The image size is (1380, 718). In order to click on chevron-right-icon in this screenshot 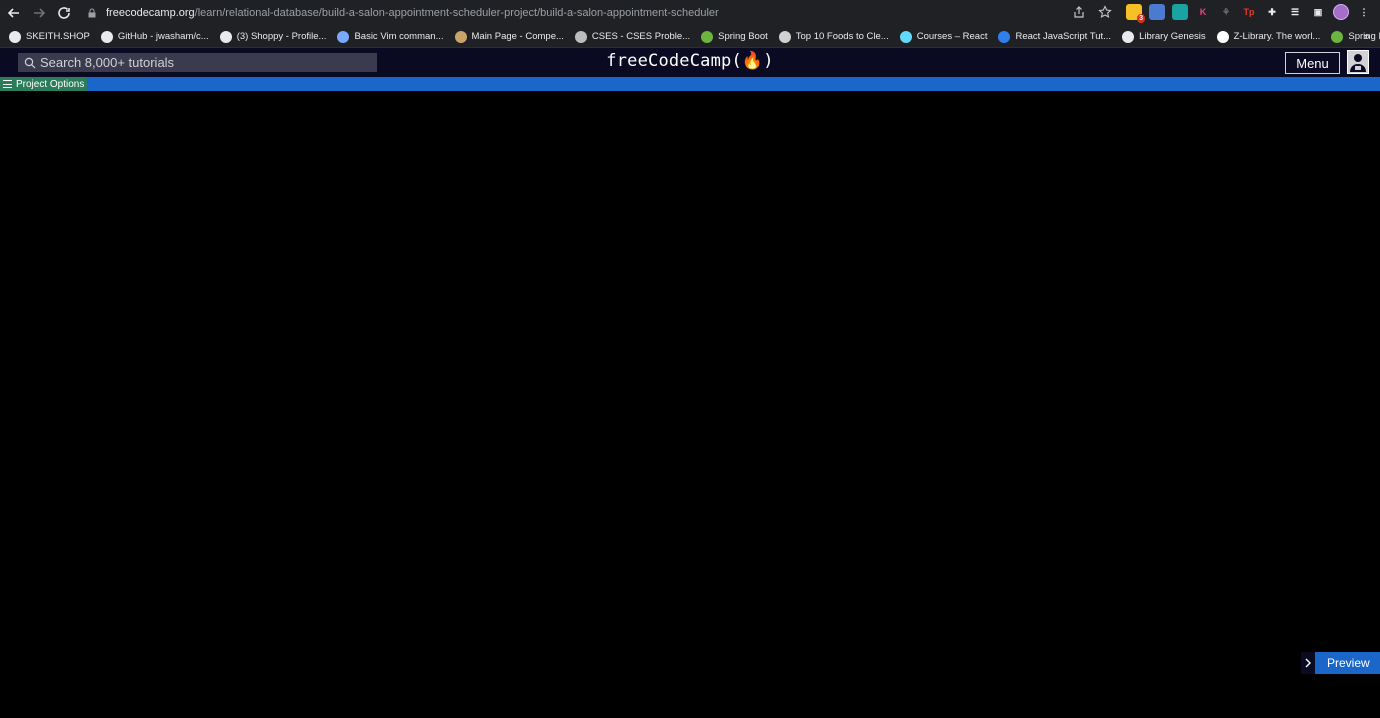, I will do `click(1308, 663)`.